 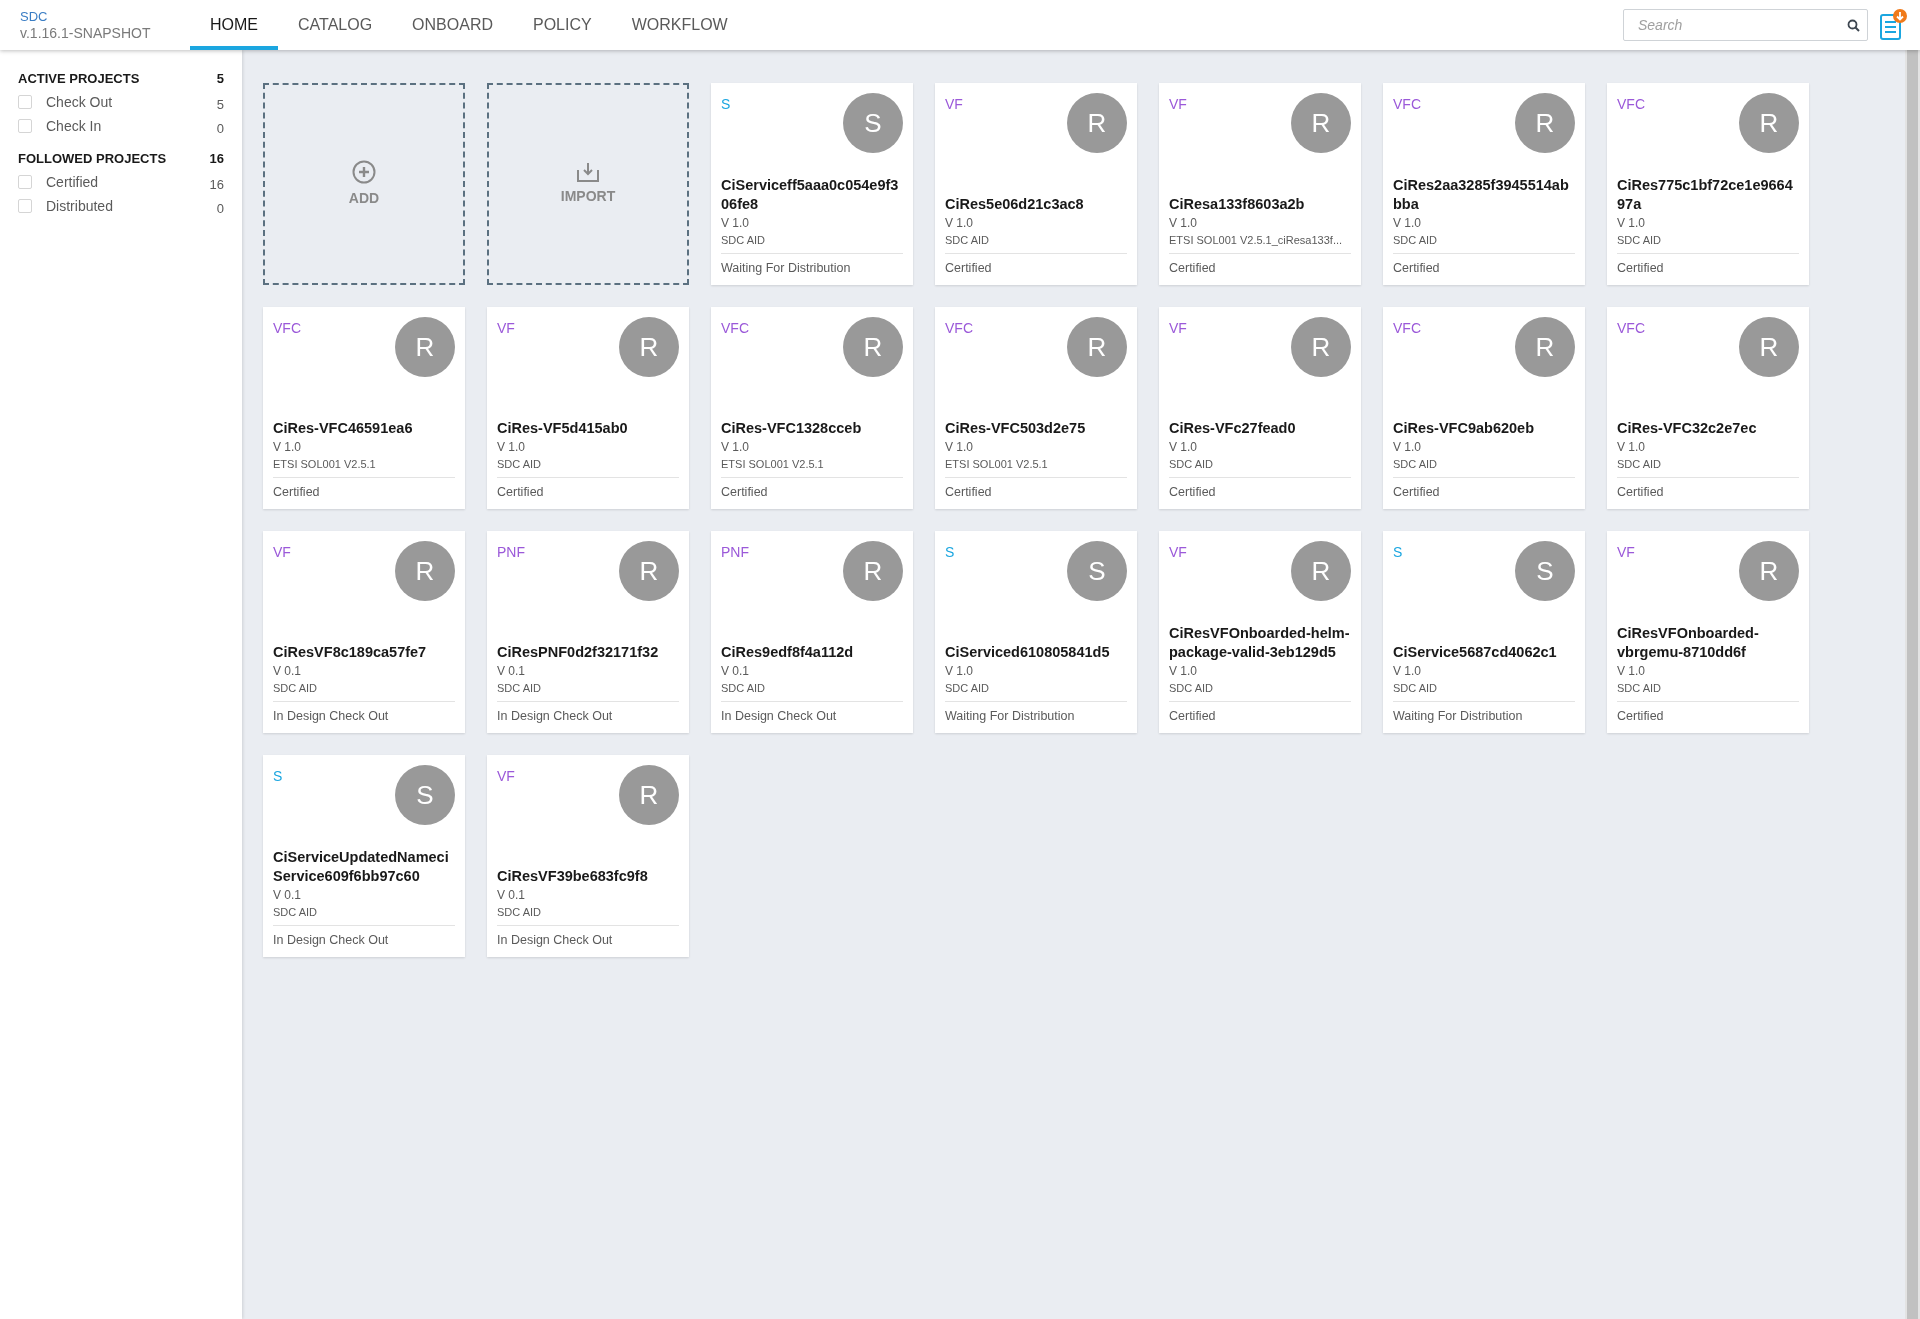 I want to click on asset-card: VFC R CiRes-VFC46591ea6 V 1.0 ETSI SOL001 V2.5.1 Certified, so click(x=364, y=408).